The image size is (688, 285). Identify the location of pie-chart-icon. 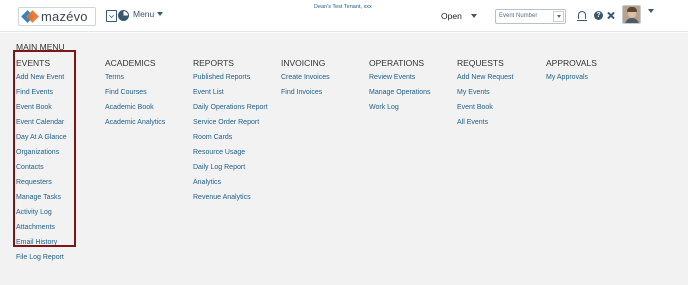
(123, 15).